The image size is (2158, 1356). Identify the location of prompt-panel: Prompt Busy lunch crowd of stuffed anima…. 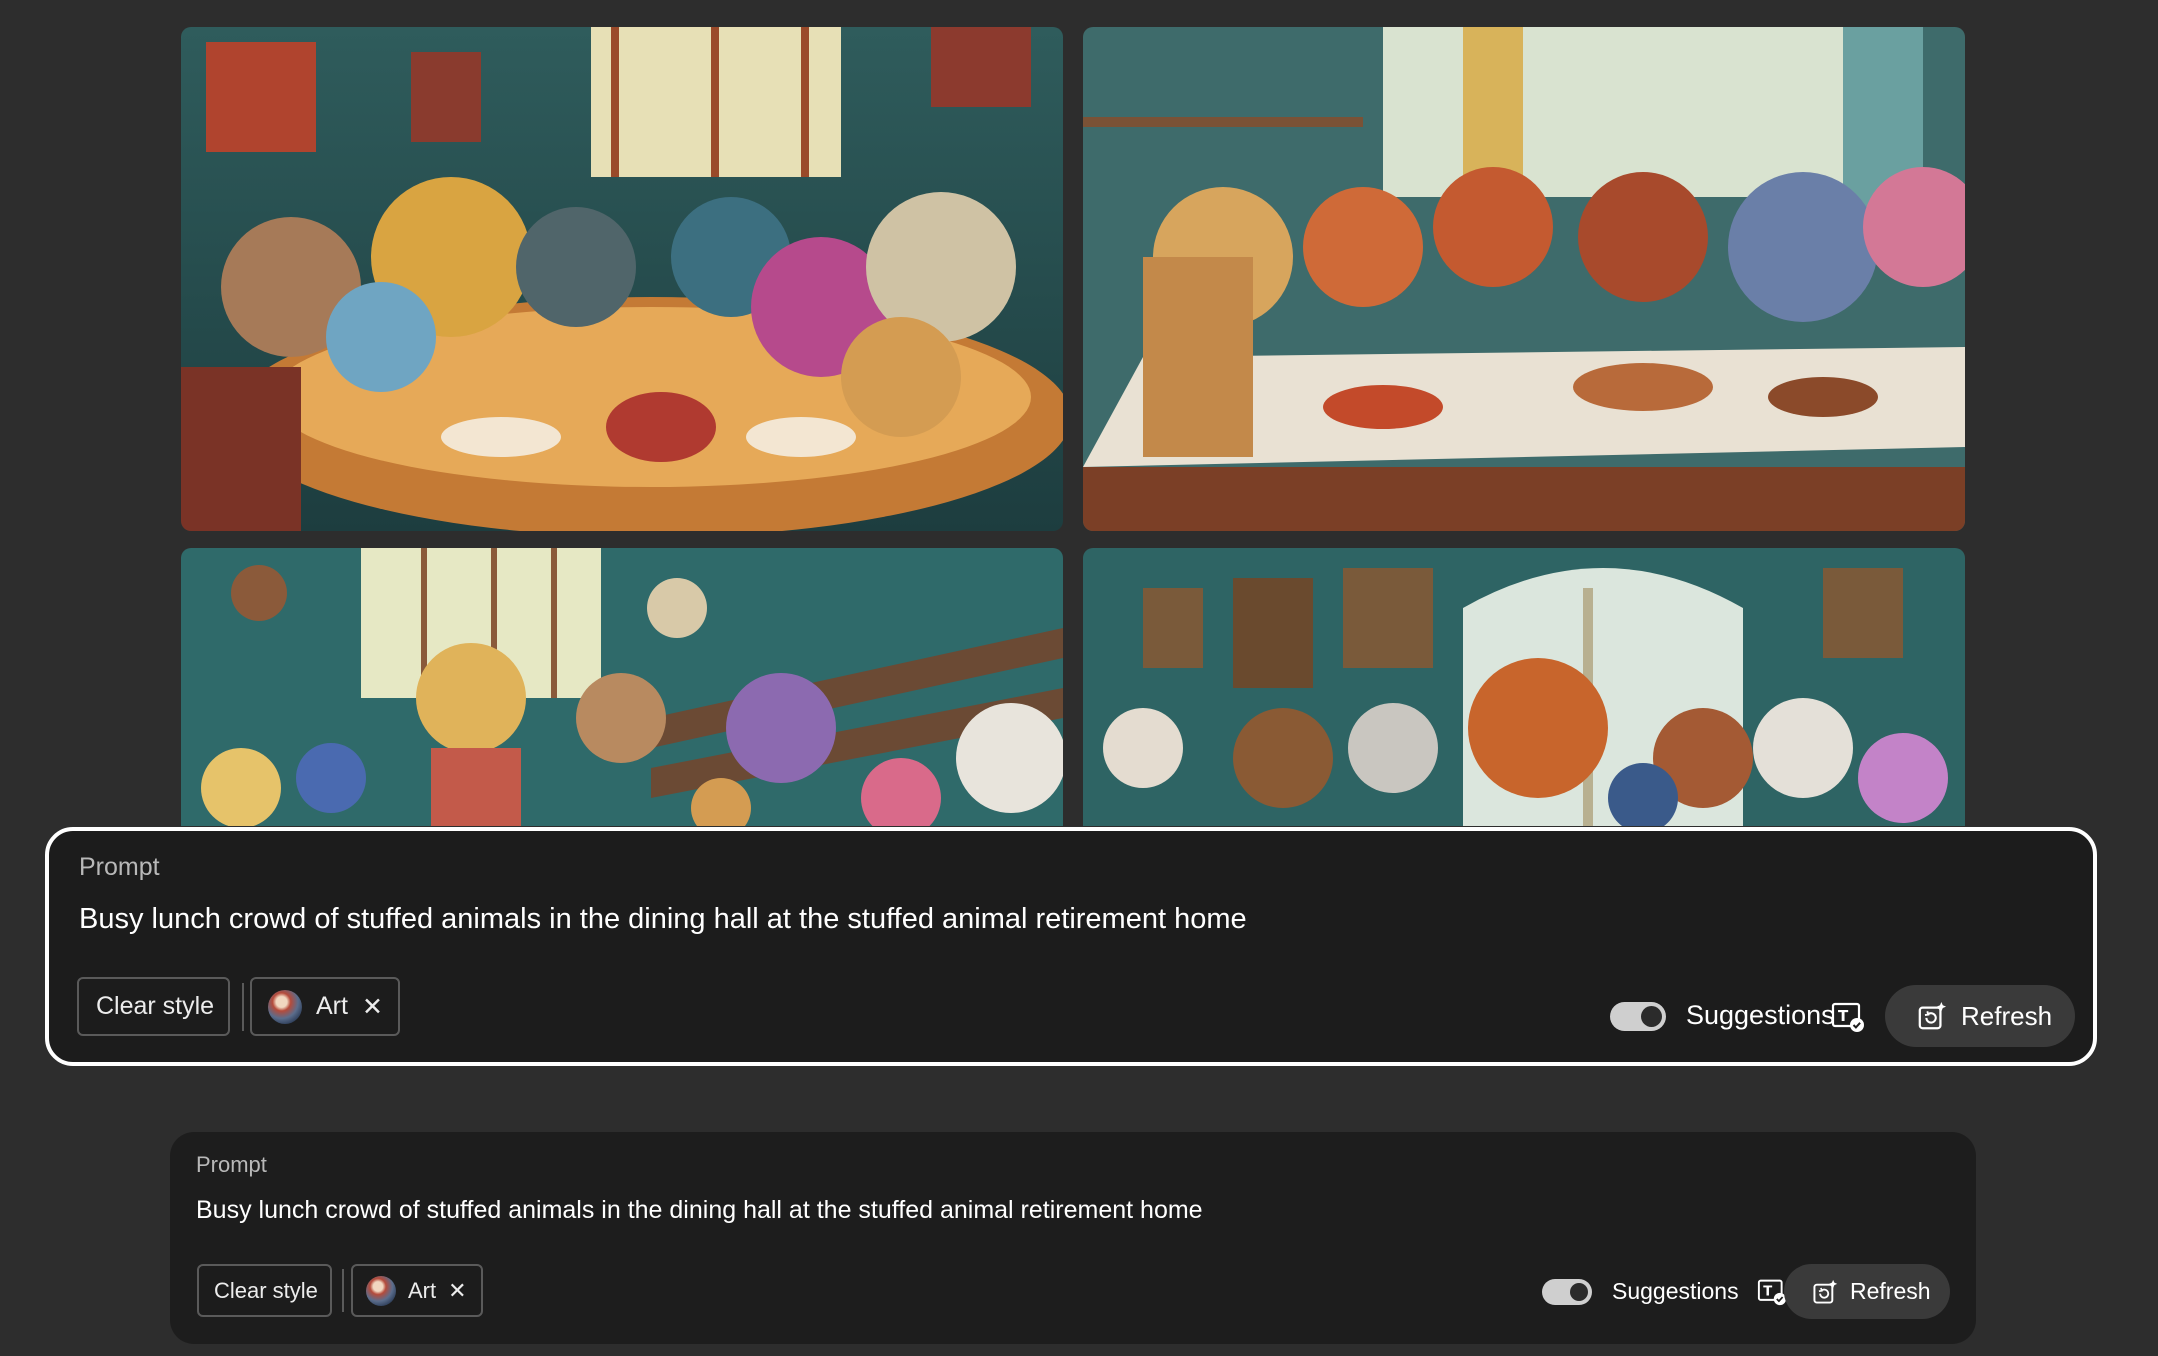
(1073, 1238).